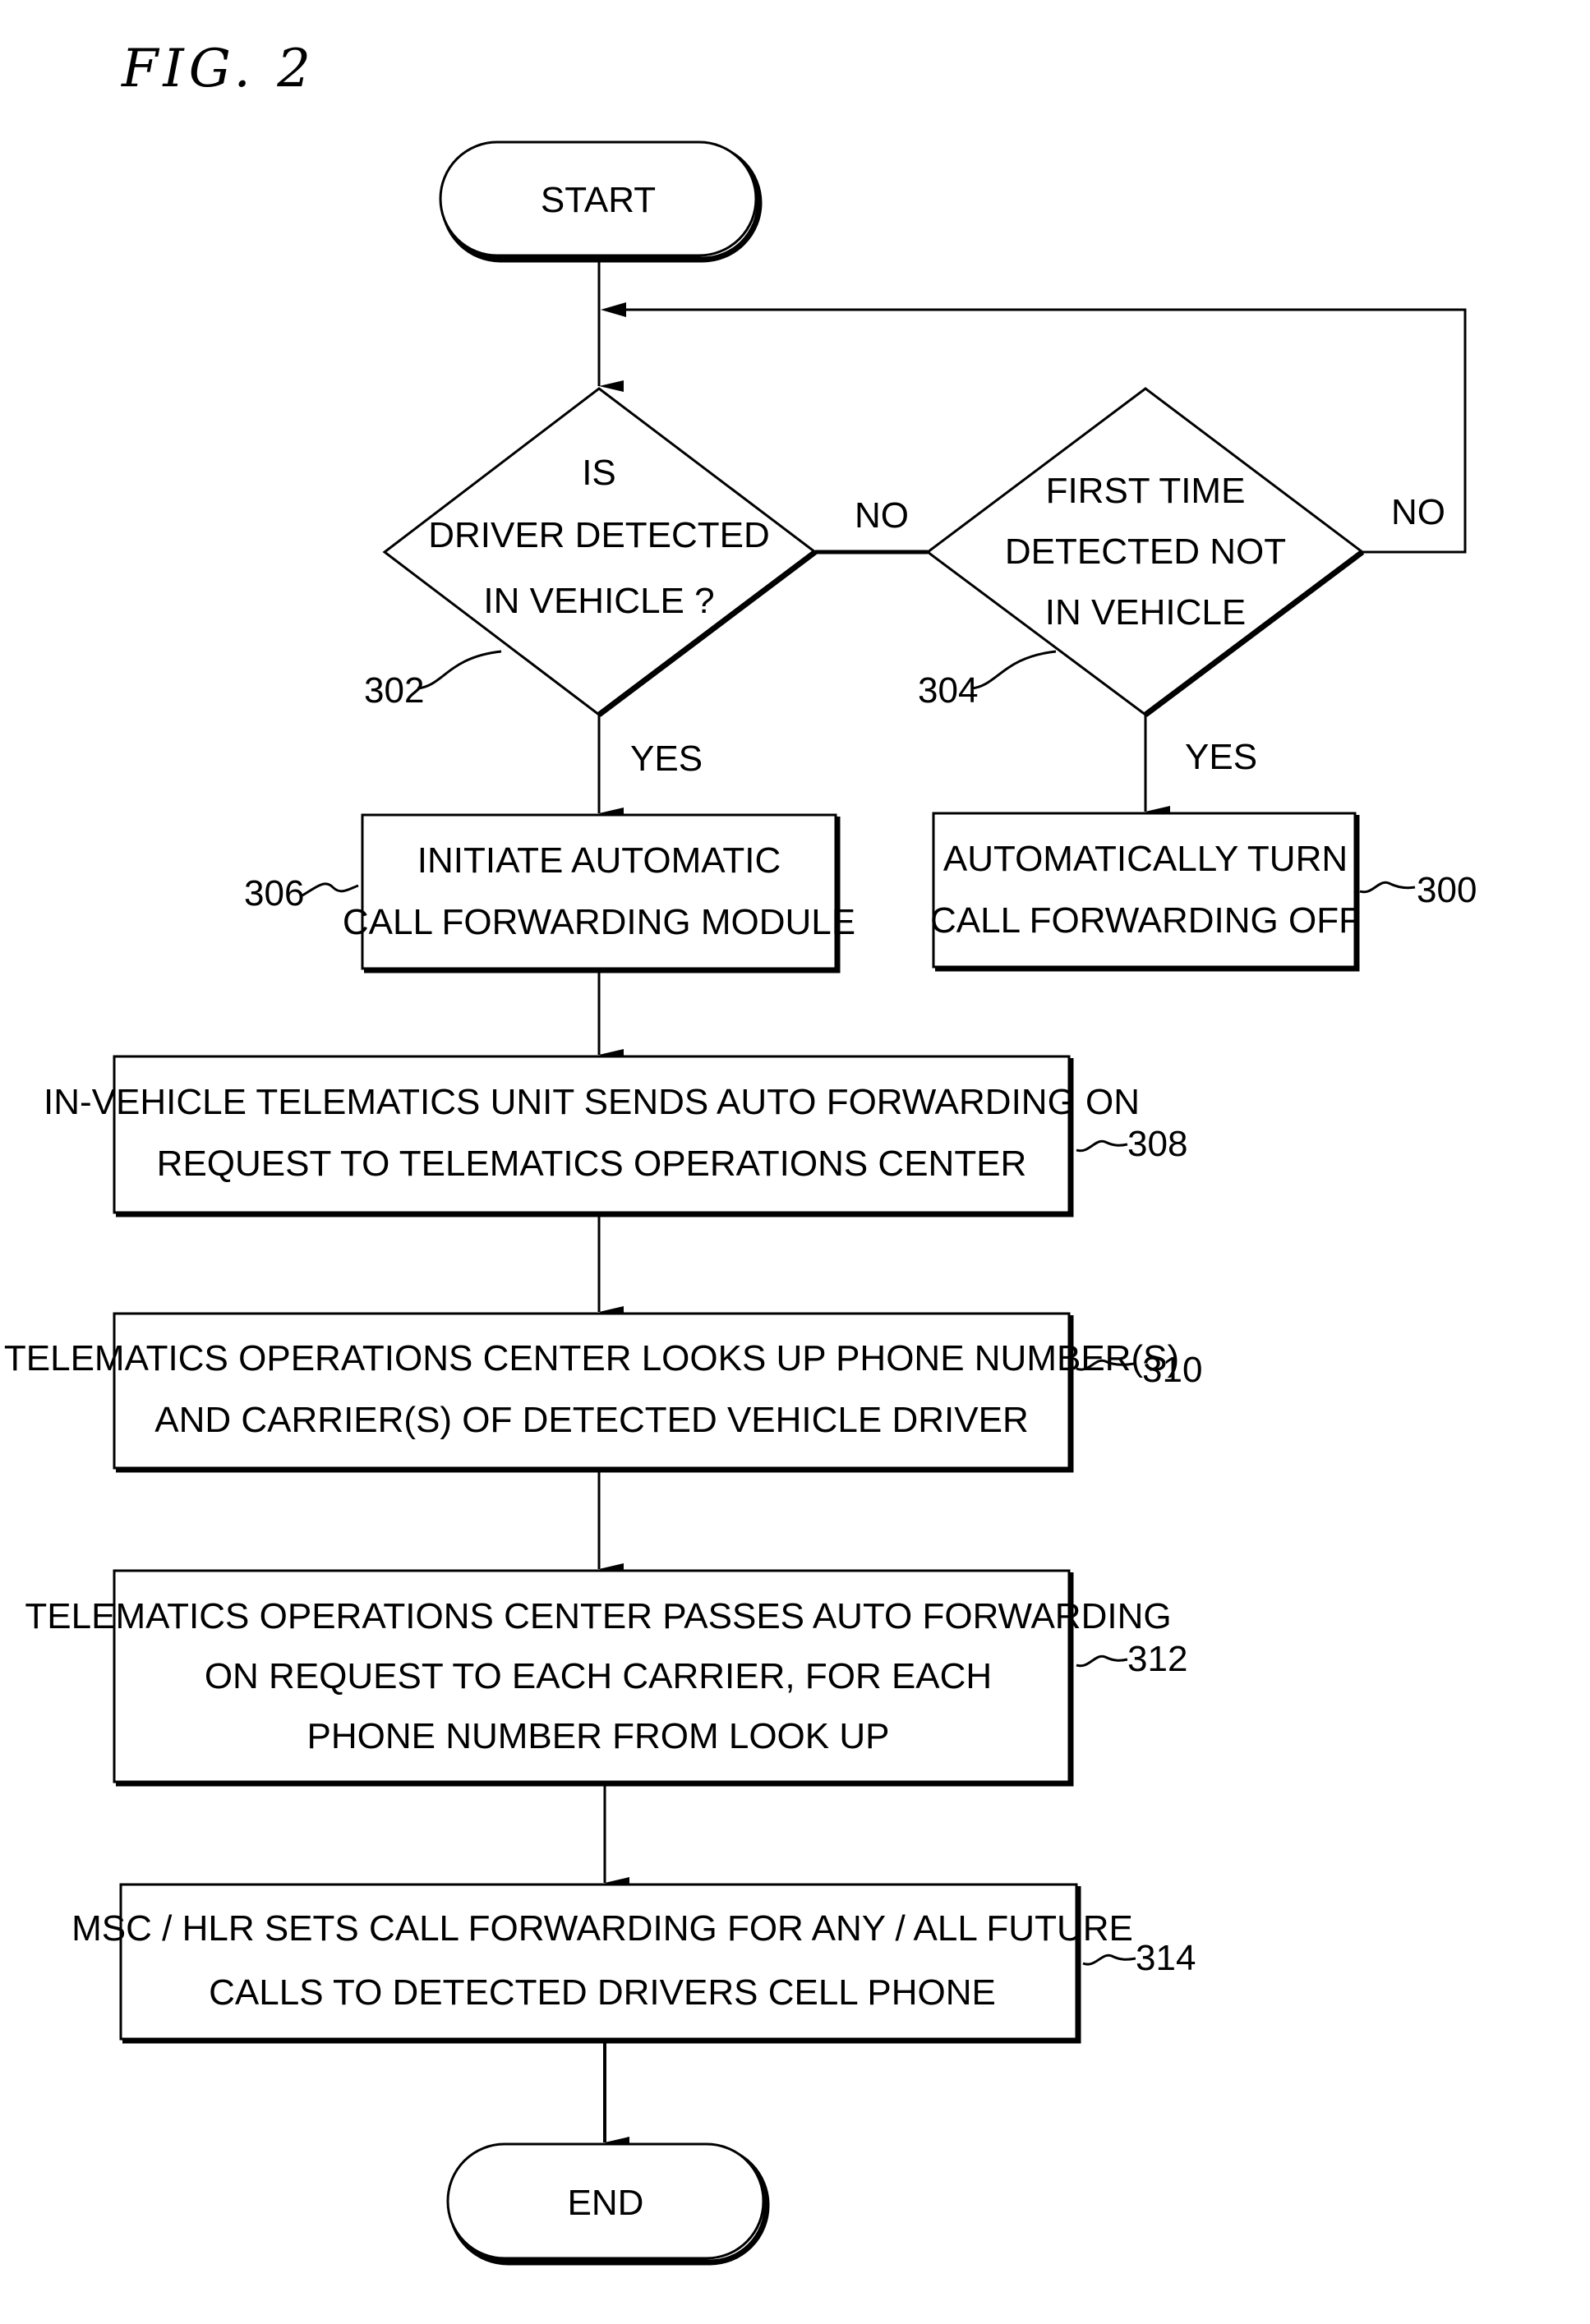  What do you see at coordinates (1145, 920) in the screenshot?
I see `process-300-line-2: CALL FORWARDING OFF` at bounding box center [1145, 920].